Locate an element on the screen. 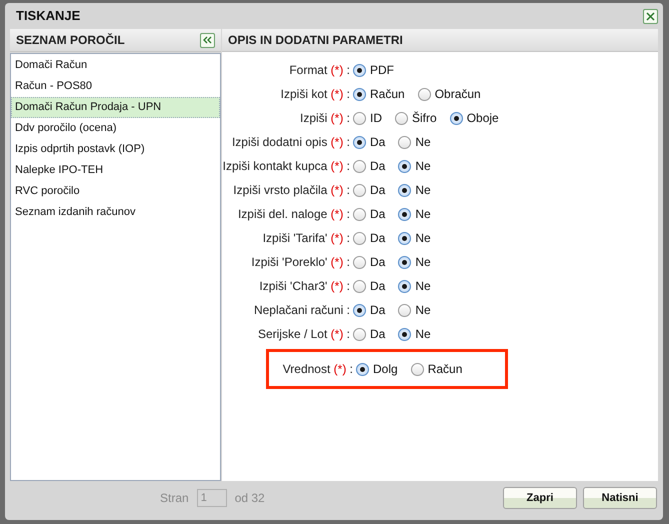  field-label: Izpiši 'Tarifa' (*) : is located at coordinates (306, 238).